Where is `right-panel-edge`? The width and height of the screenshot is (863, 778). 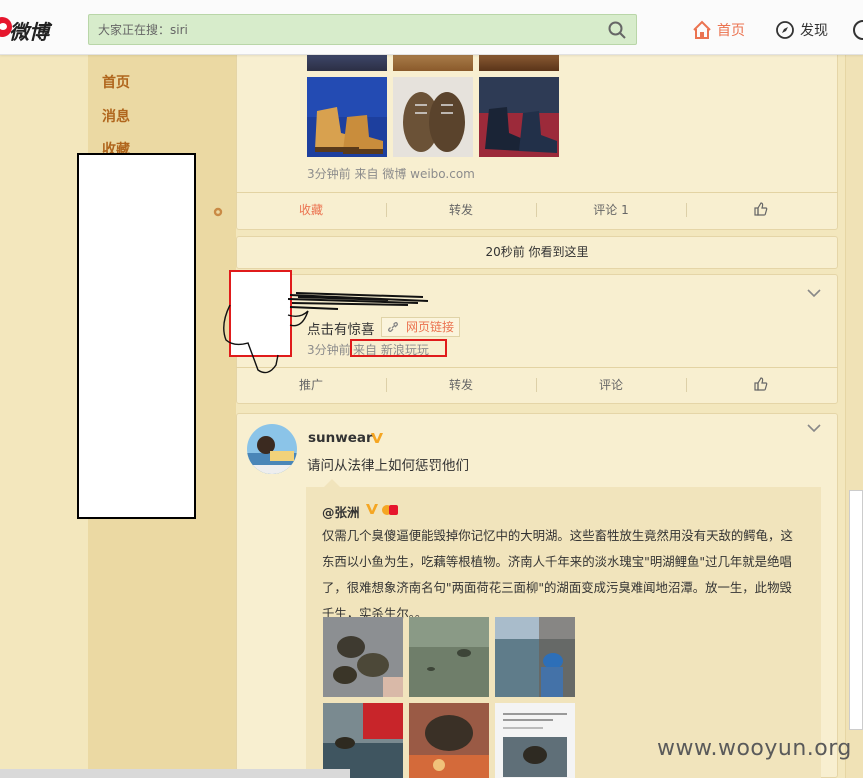 right-panel-edge is located at coordinates (856, 610).